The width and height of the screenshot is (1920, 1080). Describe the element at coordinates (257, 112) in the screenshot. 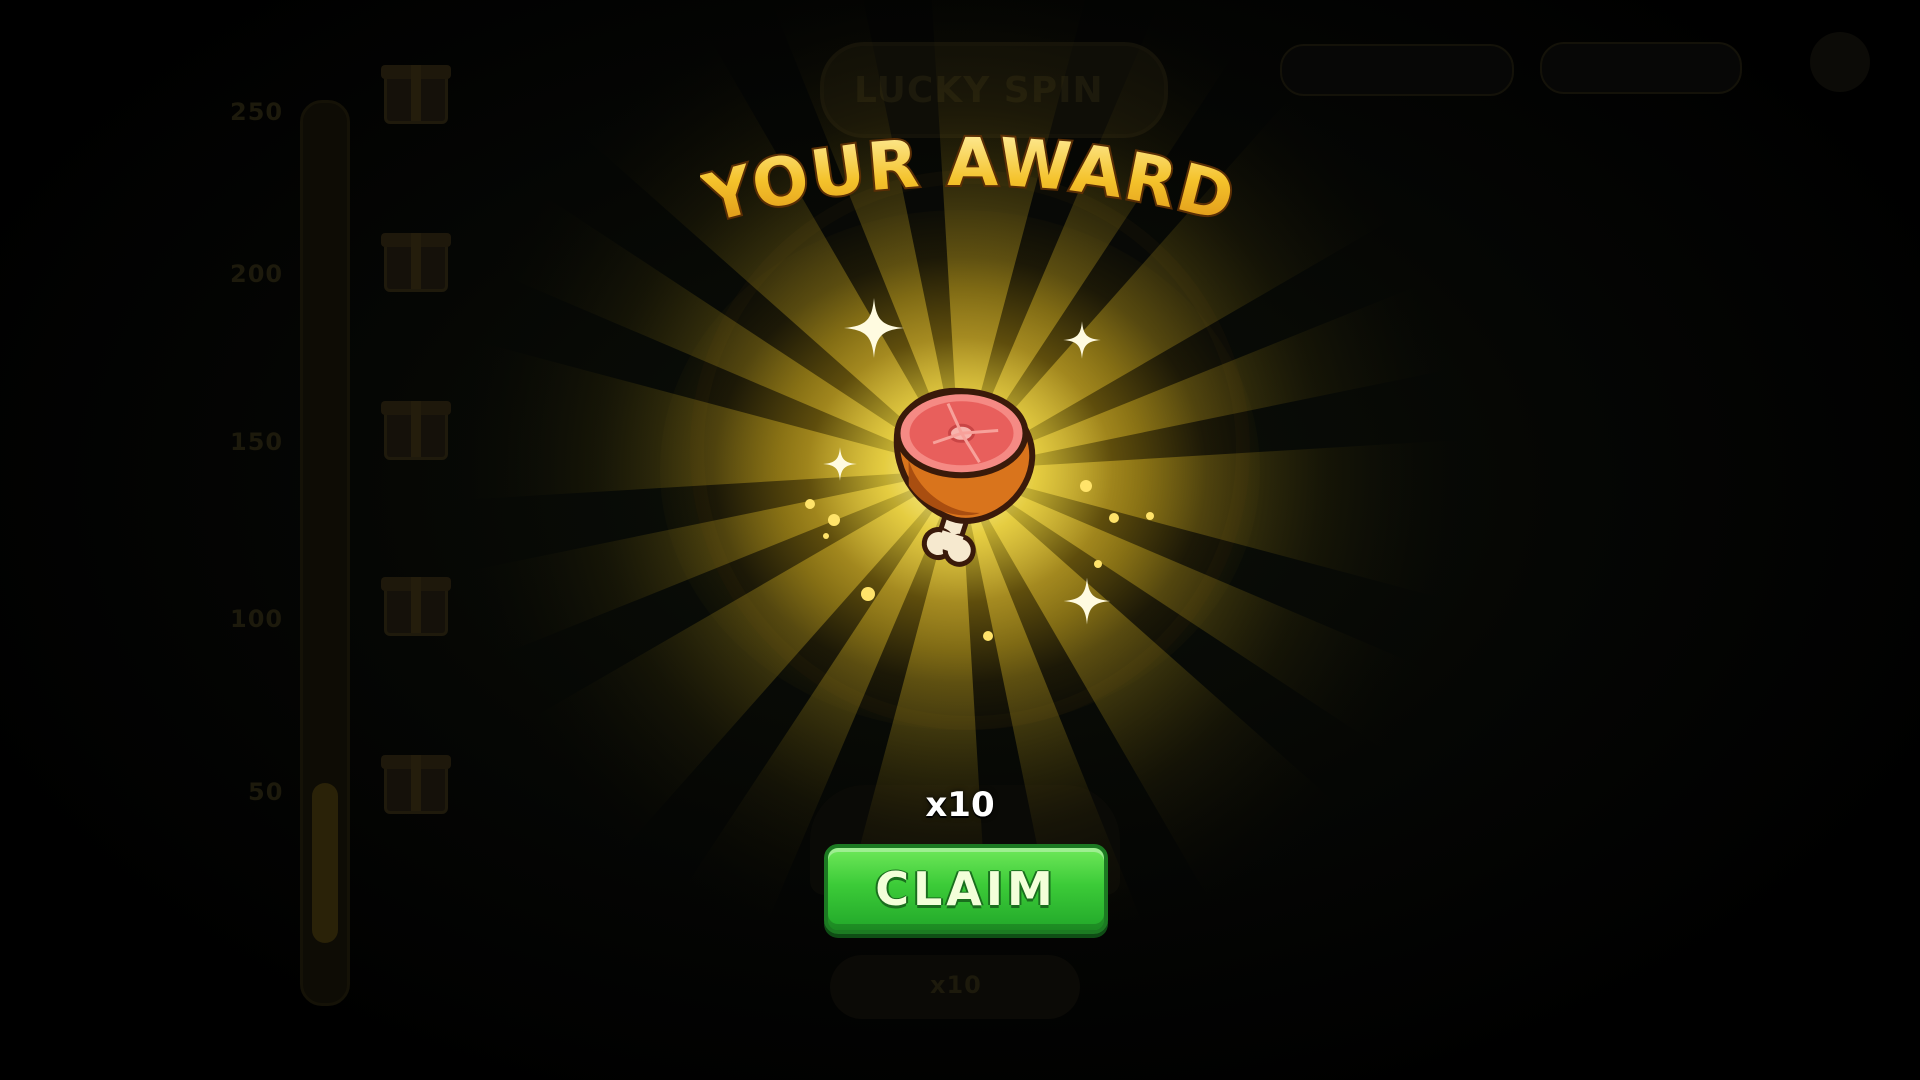

I see `progress-tick-label: 250` at that location.